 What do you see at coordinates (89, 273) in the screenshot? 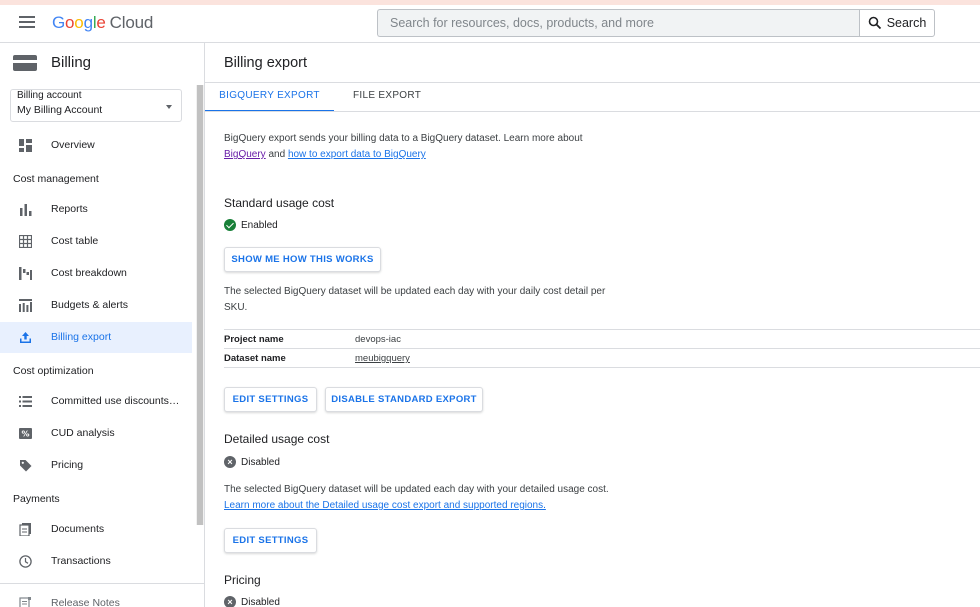
I see `sidebar-item-label: Cost breakdown` at bounding box center [89, 273].